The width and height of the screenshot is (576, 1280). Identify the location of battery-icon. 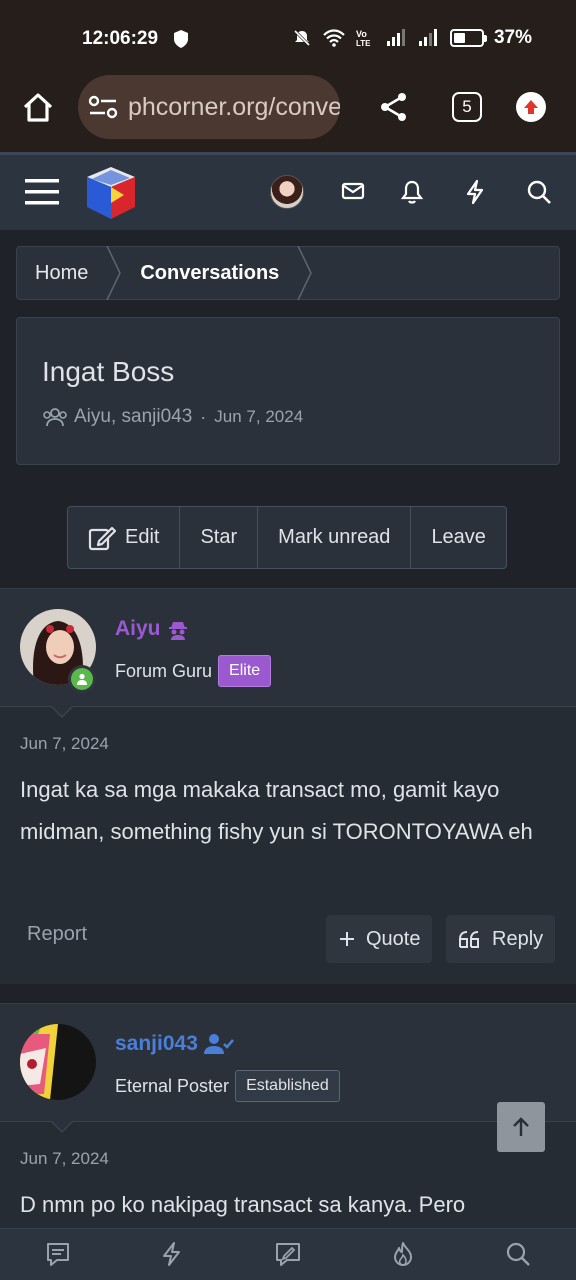
(468, 38).